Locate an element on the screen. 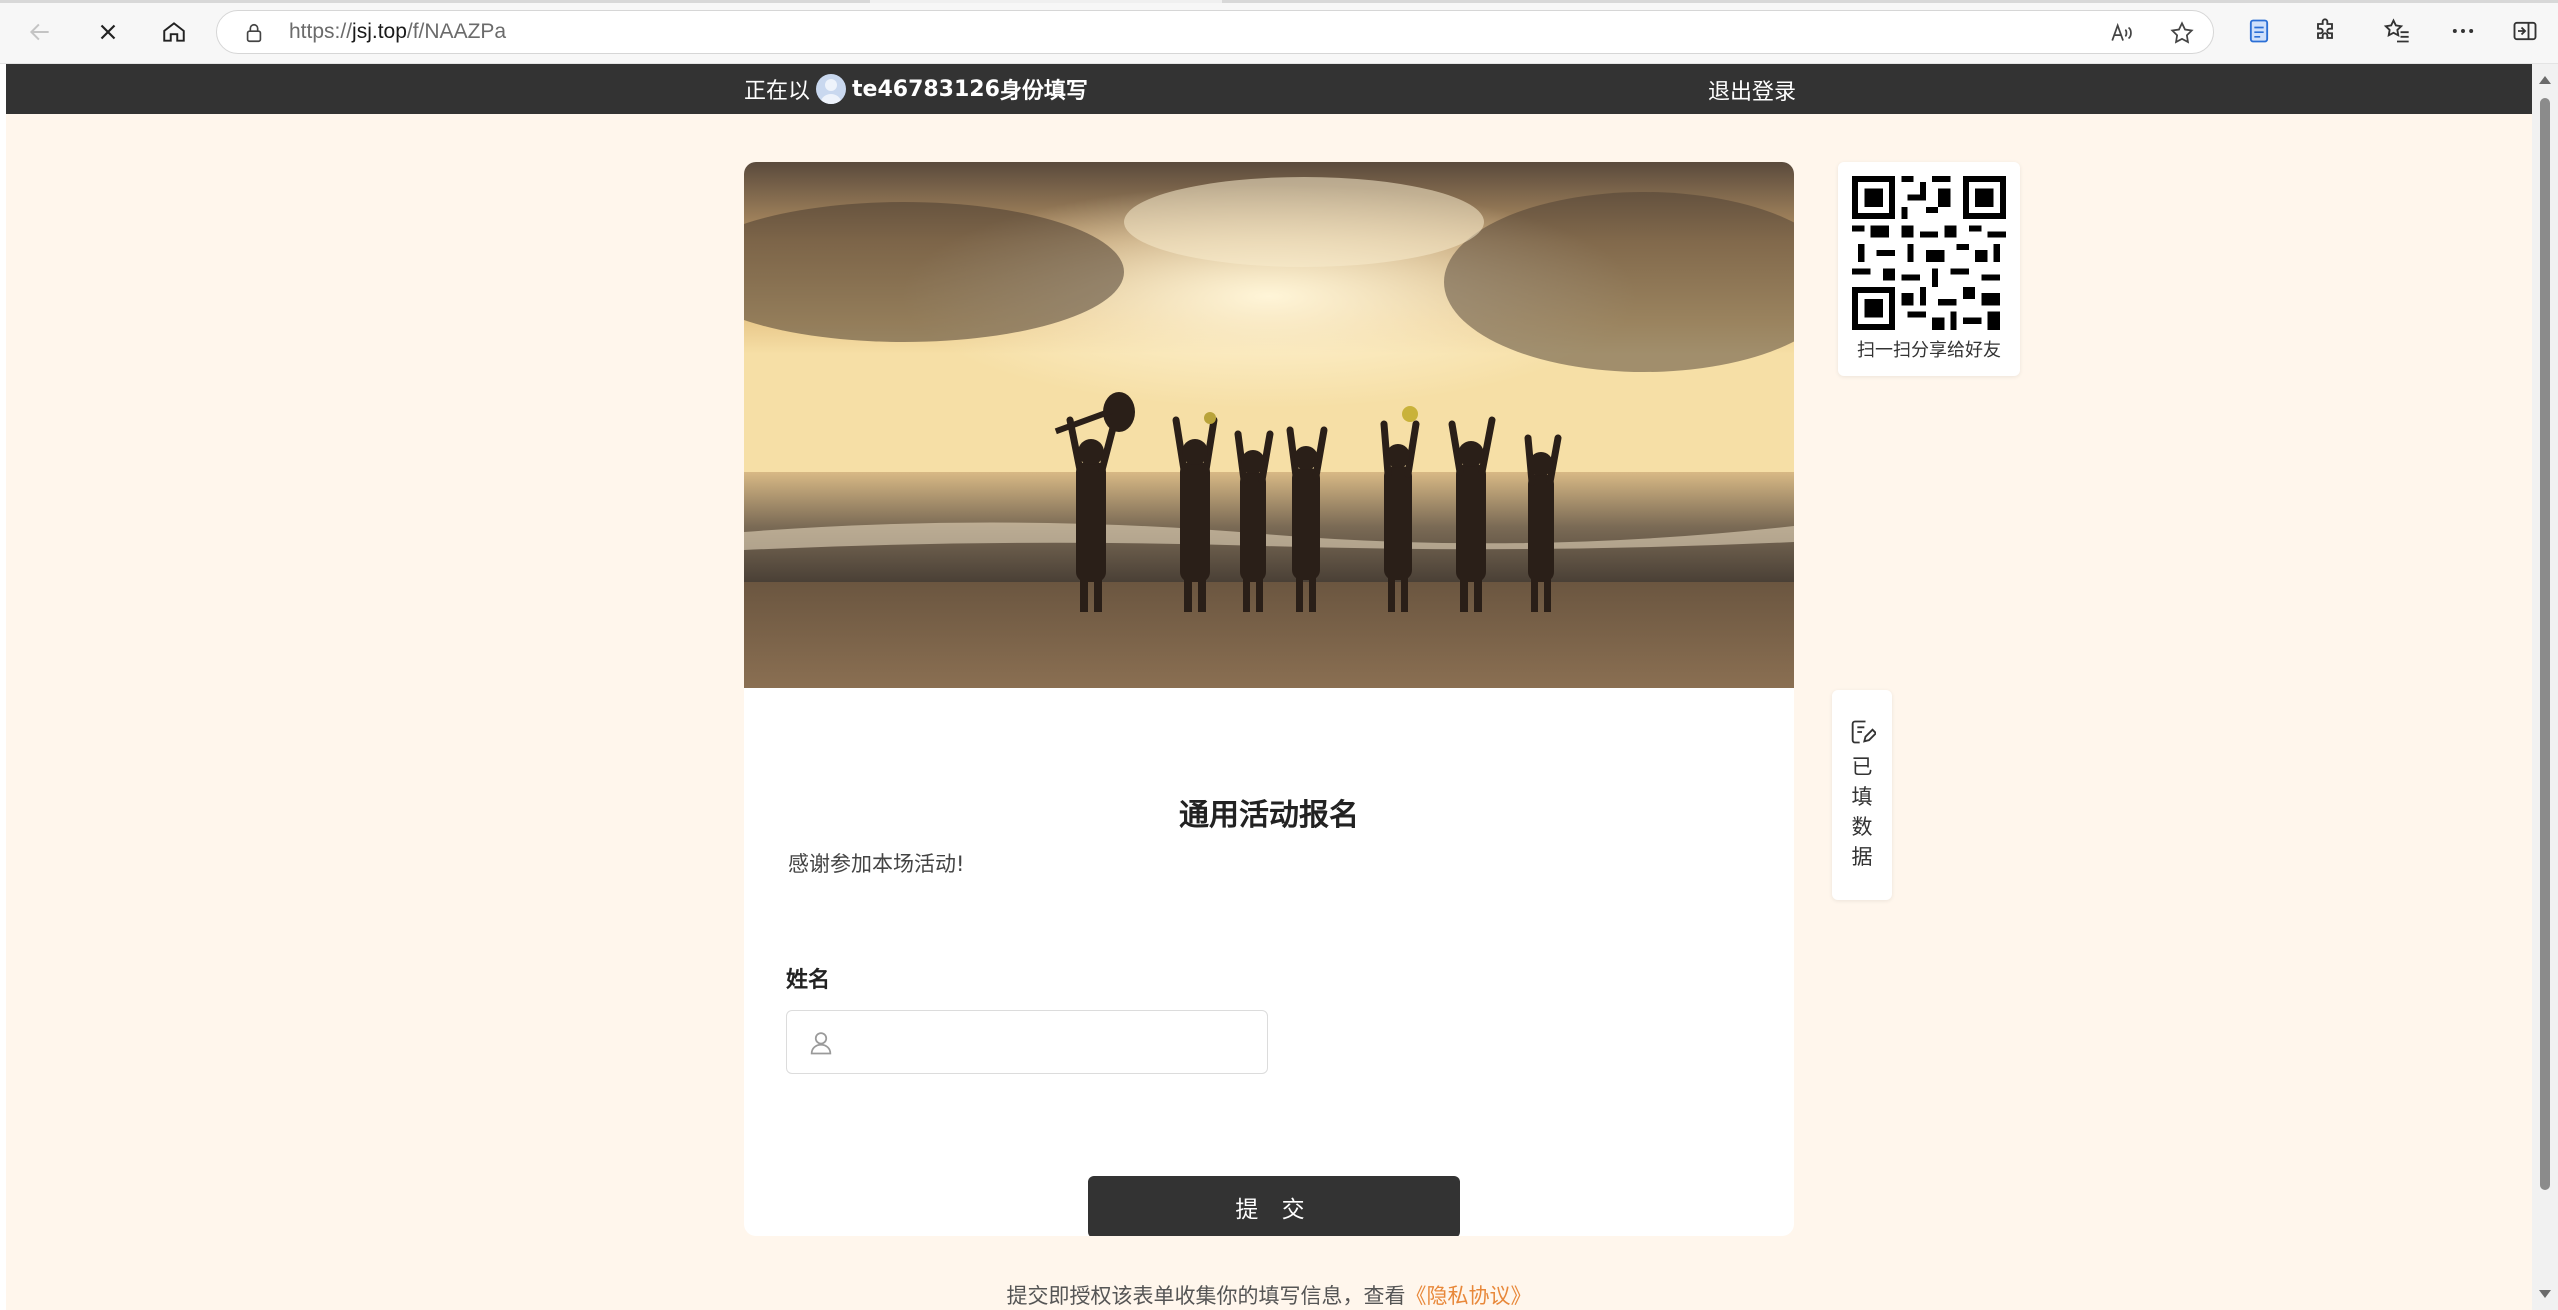 The image size is (2558, 1310). filled-data-tab: 已填数据 is located at coordinates (1862, 795).